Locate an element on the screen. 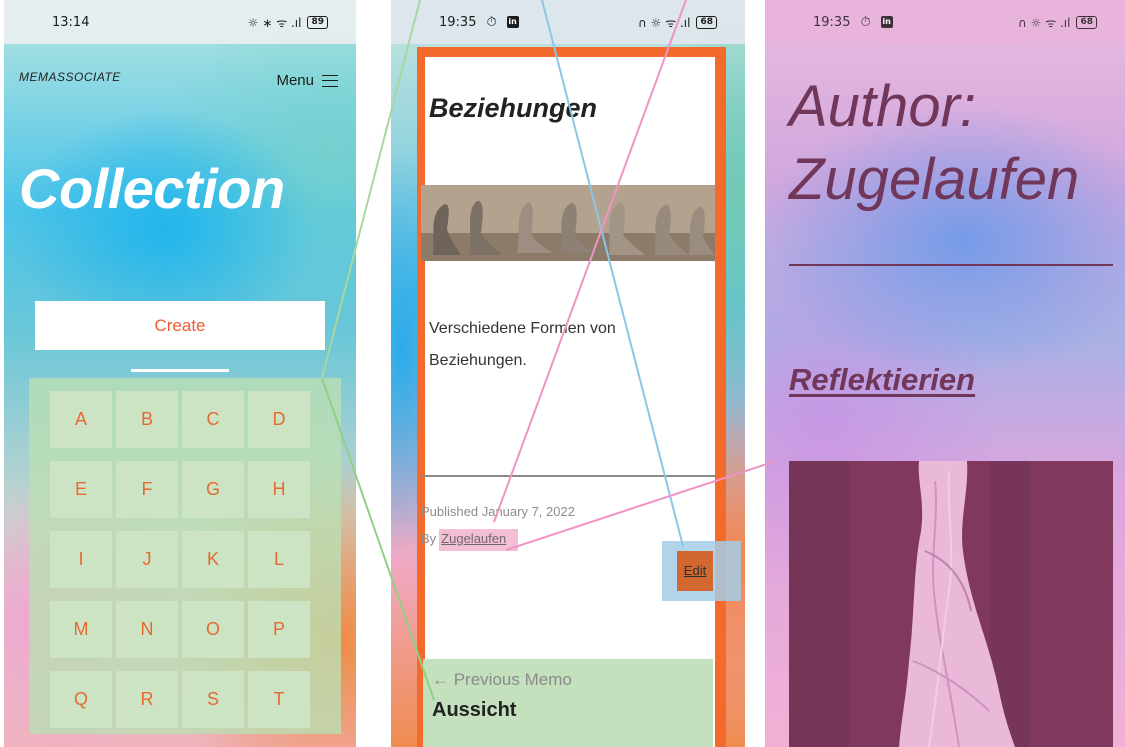 This screenshot has width=1125, height=747. author-link: Zugelaufen is located at coordinates (479, 540).